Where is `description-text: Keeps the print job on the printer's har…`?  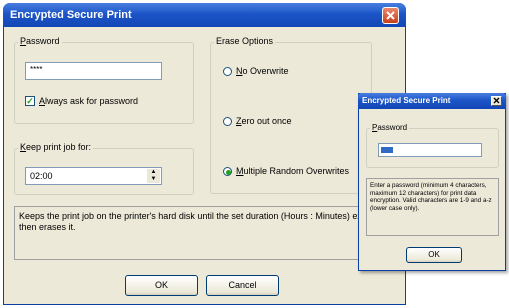
description-text: Keeps the print job on the printer's har… is located at coordinates (190, 221).